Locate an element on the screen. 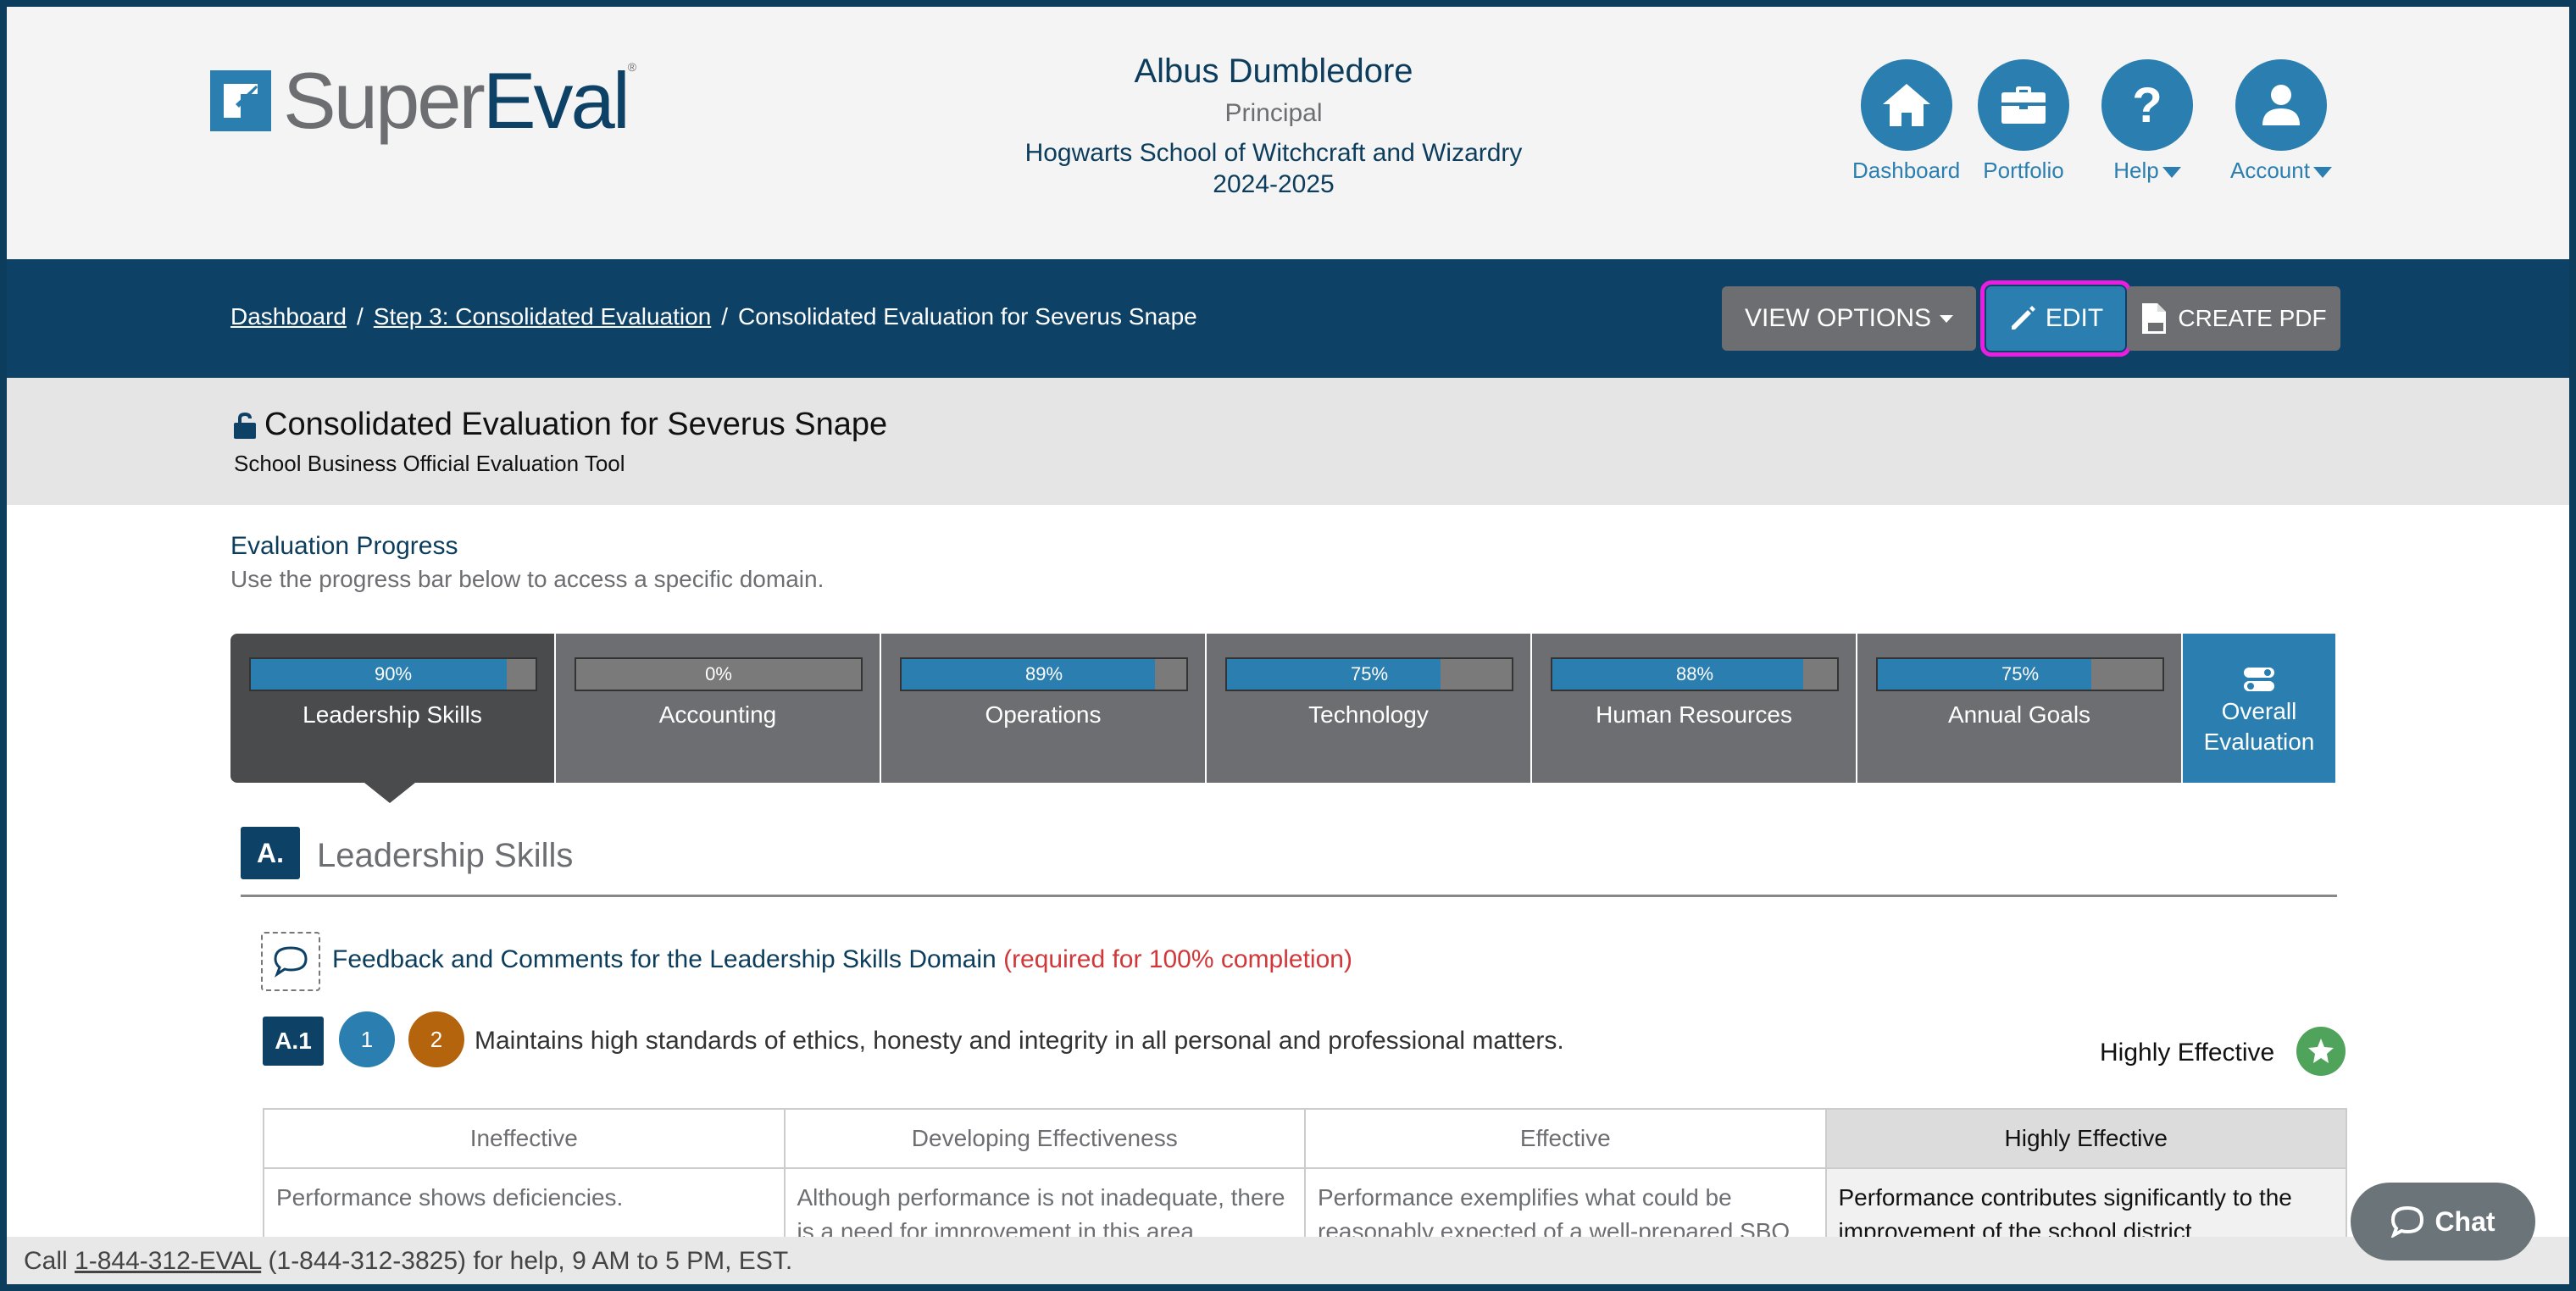 The height and width of the screenshot is (1291, 2576). school-year: 2024-2025 is located at coordinates (1274, 184).